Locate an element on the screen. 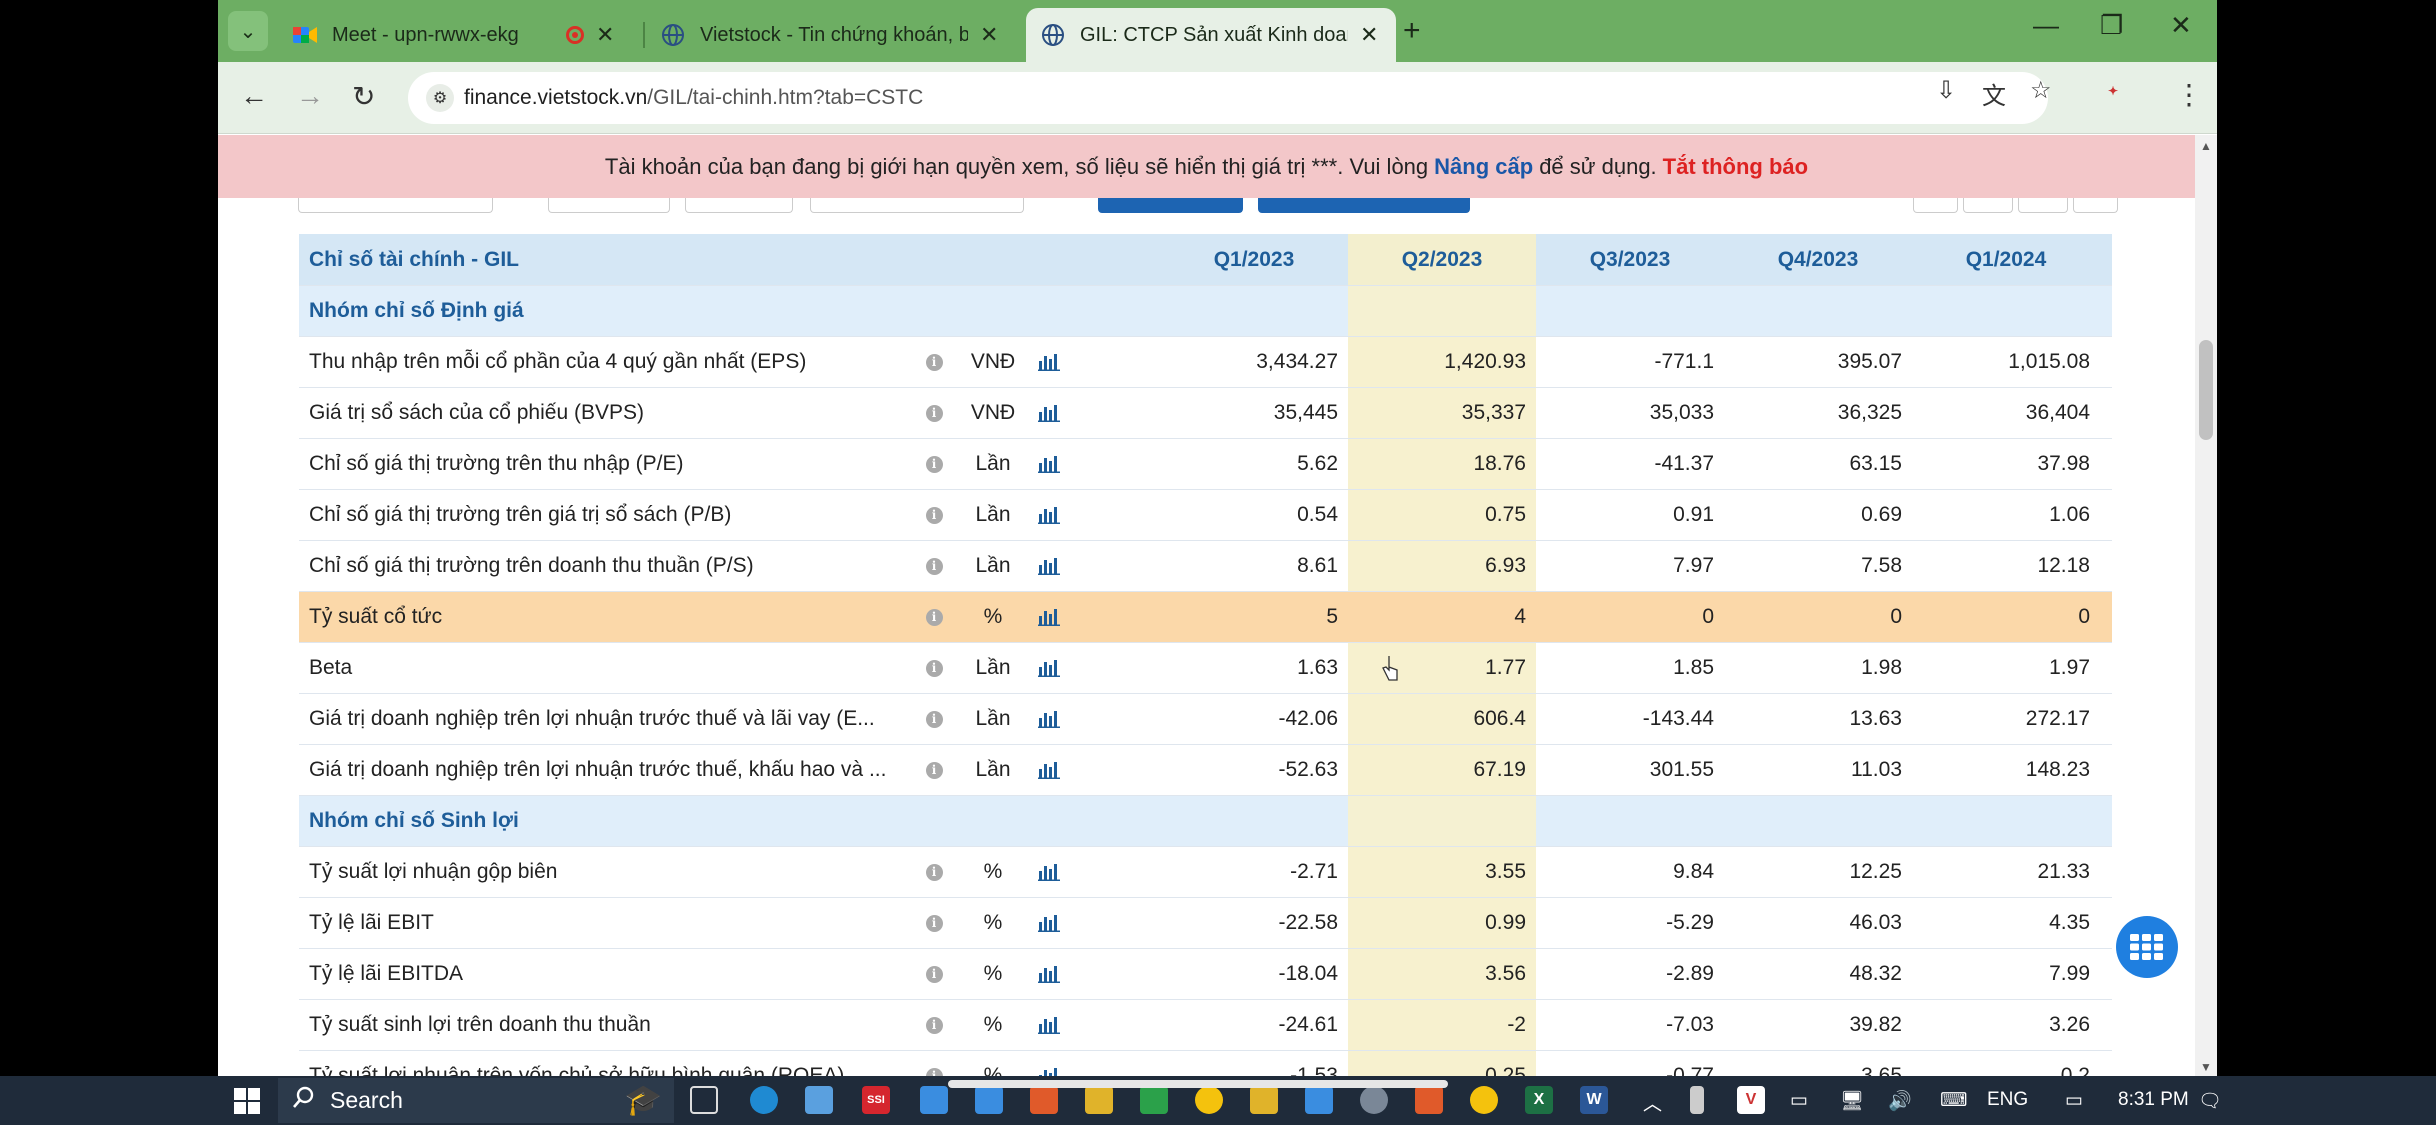  task-view-icon is located at coordinates (704, 1100).